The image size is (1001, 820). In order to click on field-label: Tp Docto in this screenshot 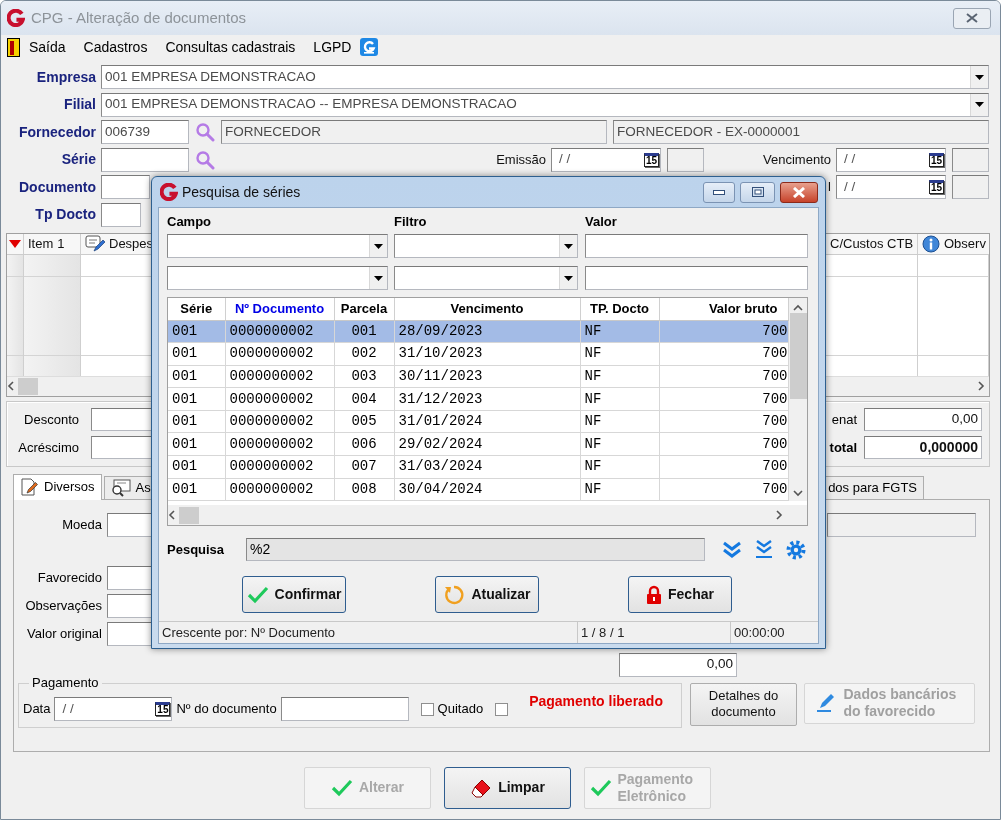, I will do `click(65, 214)`.